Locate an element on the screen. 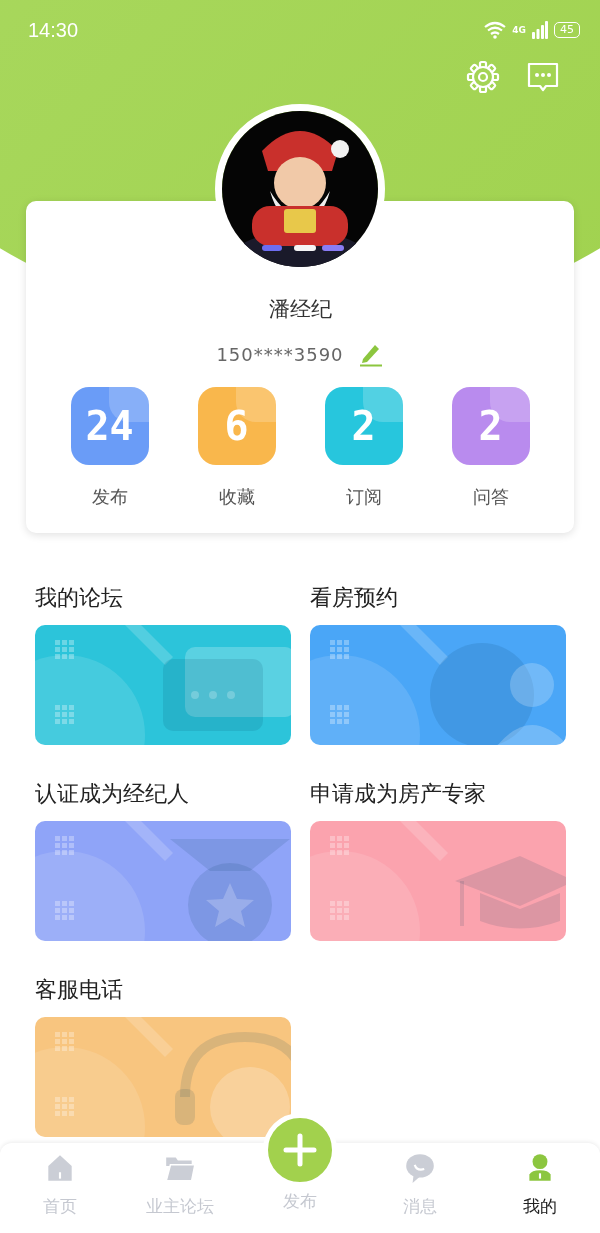  signal-icon is located at coordinates (540, 30).